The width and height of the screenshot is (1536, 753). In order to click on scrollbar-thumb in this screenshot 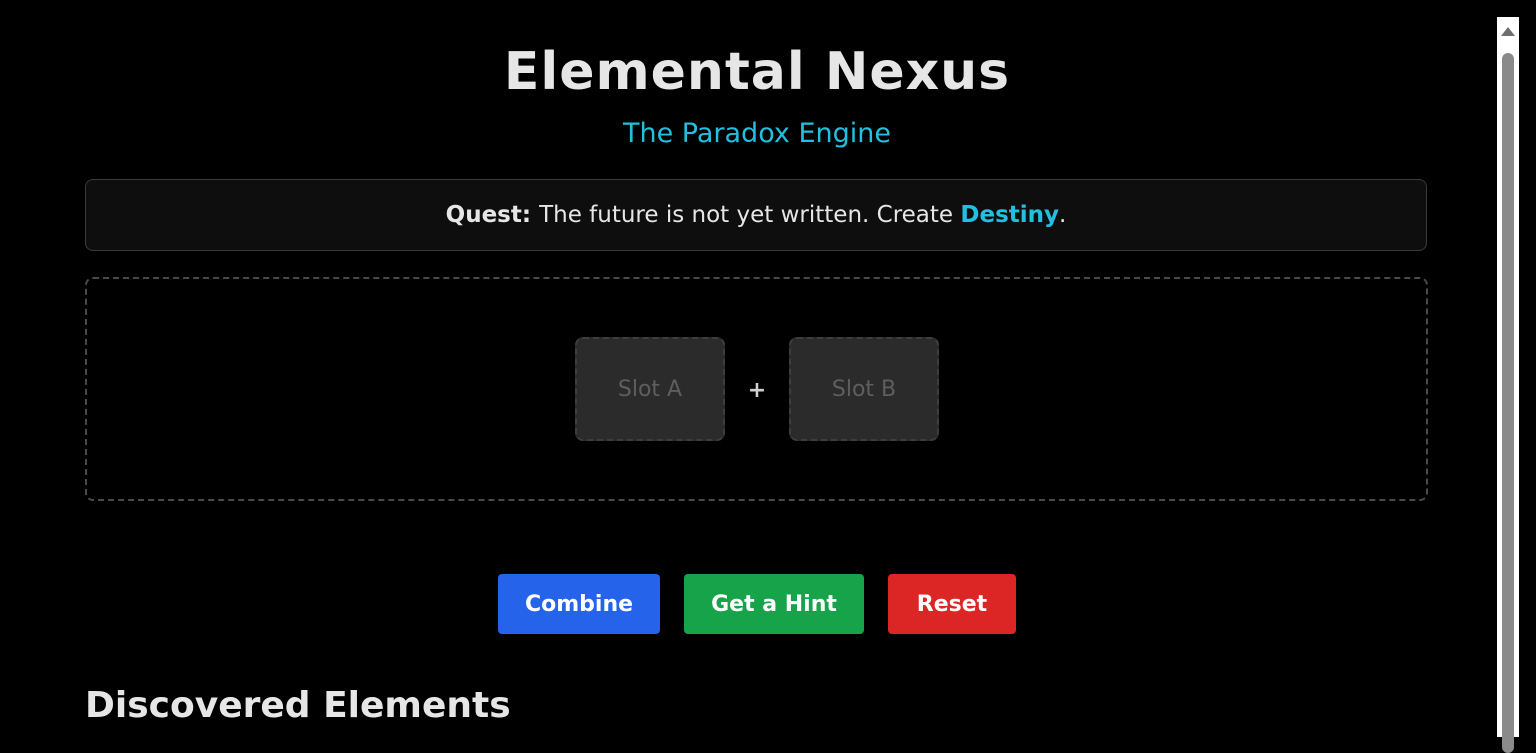, I will do `click(1508, 403)`.